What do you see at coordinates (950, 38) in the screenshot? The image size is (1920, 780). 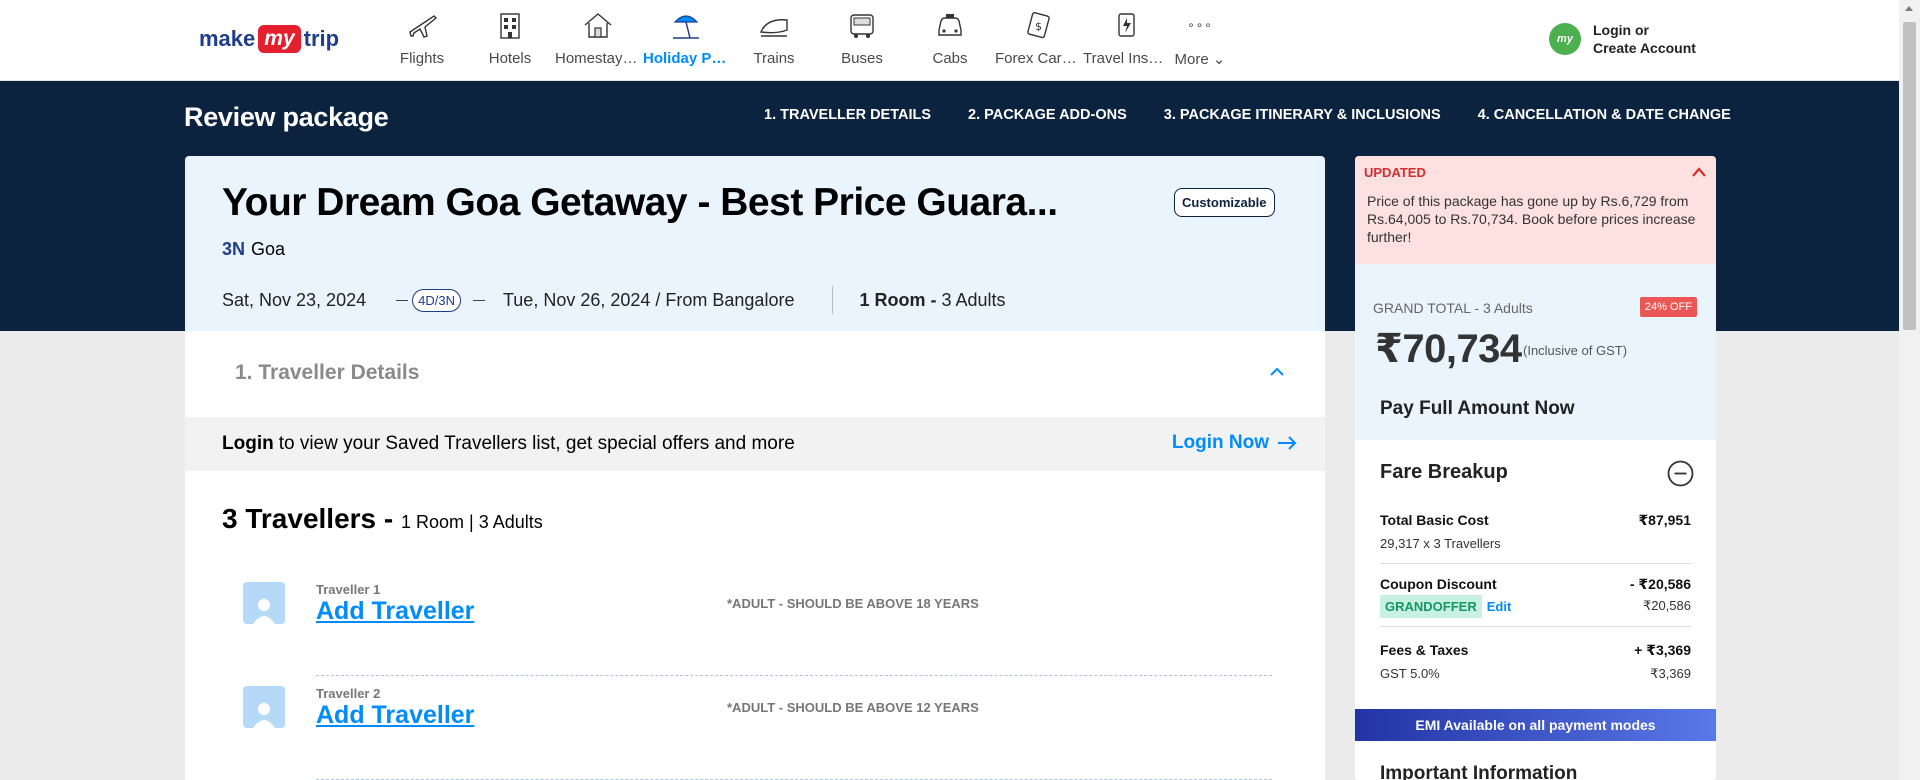 I see `nav-cabs: Cabs` at bounding box center [950, 38].